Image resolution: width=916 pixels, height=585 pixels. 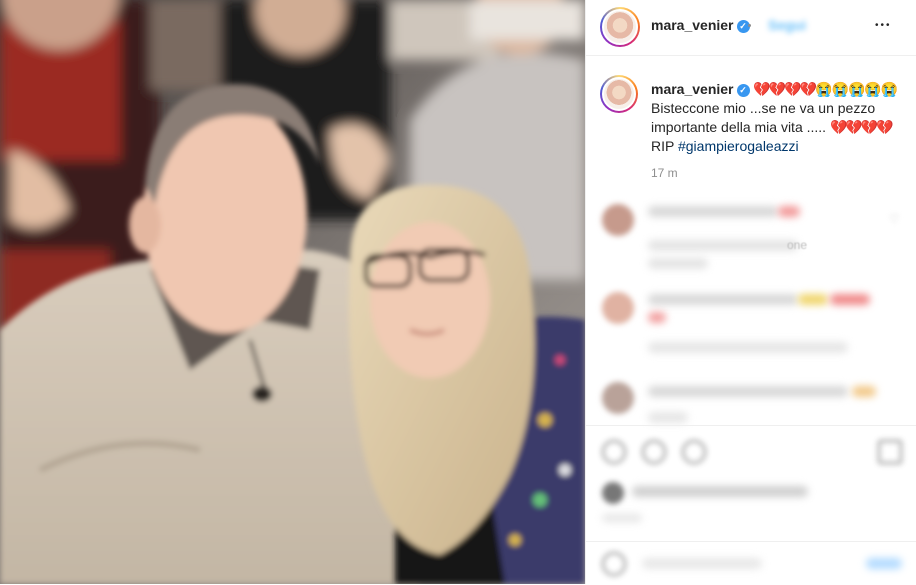 I want to click on author-username: mara_venier ✓, so click(x=700, y=25).